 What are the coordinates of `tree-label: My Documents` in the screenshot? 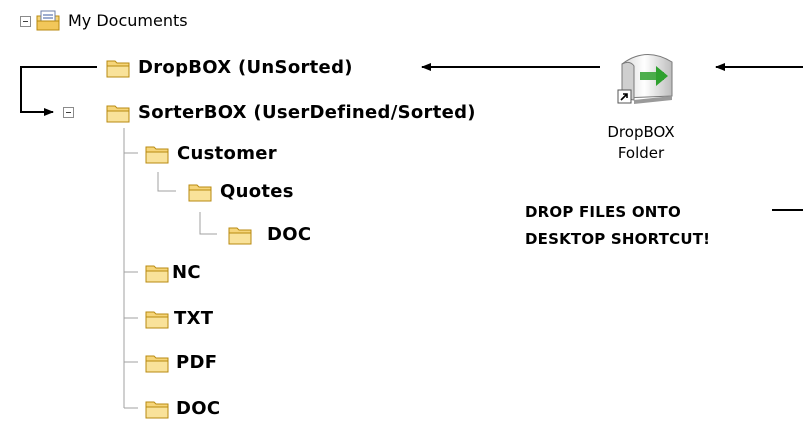 It's located at (128, 20).